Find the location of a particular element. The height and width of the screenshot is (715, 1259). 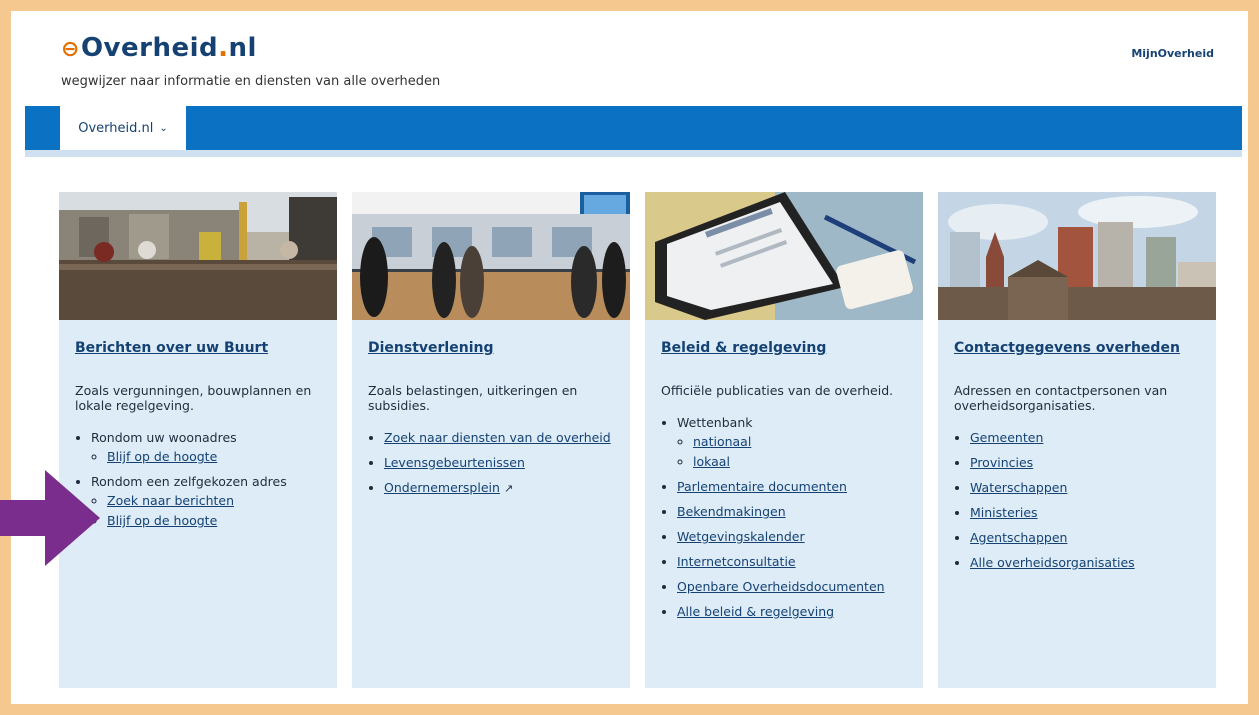

link-alle-overheidsorganisaties: Alle overheidsorganisaties is located at coordinates (1052, 562).